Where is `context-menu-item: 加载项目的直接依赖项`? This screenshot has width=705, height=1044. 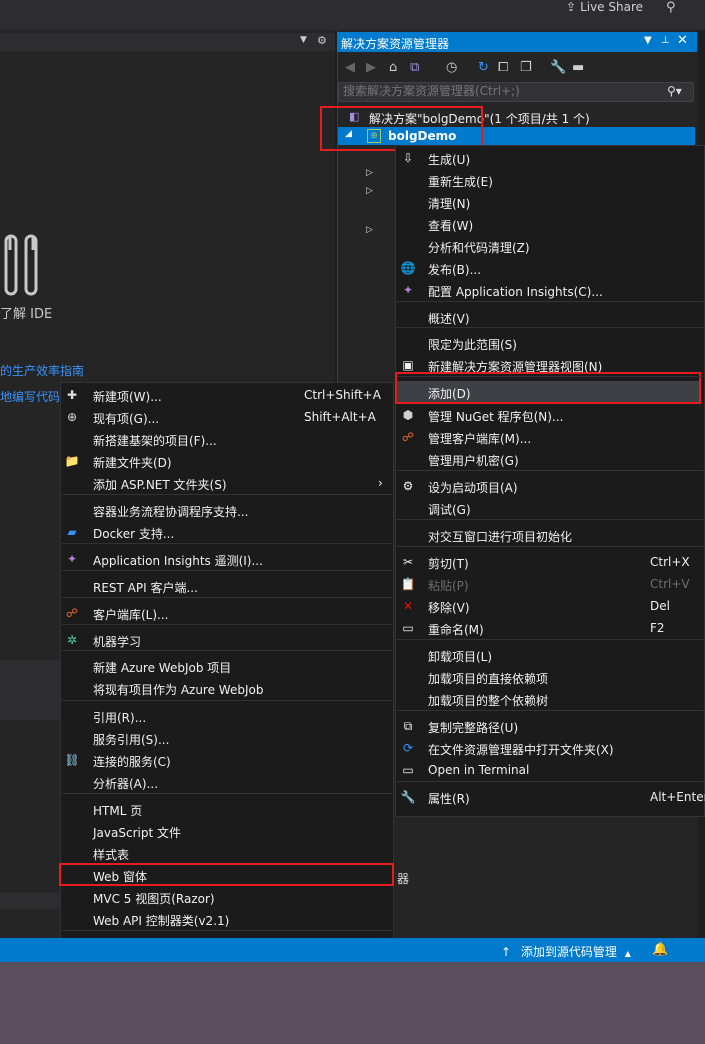
context-menu-item: 加载项目的直接依赖项 is located at coordinates (550, 677).